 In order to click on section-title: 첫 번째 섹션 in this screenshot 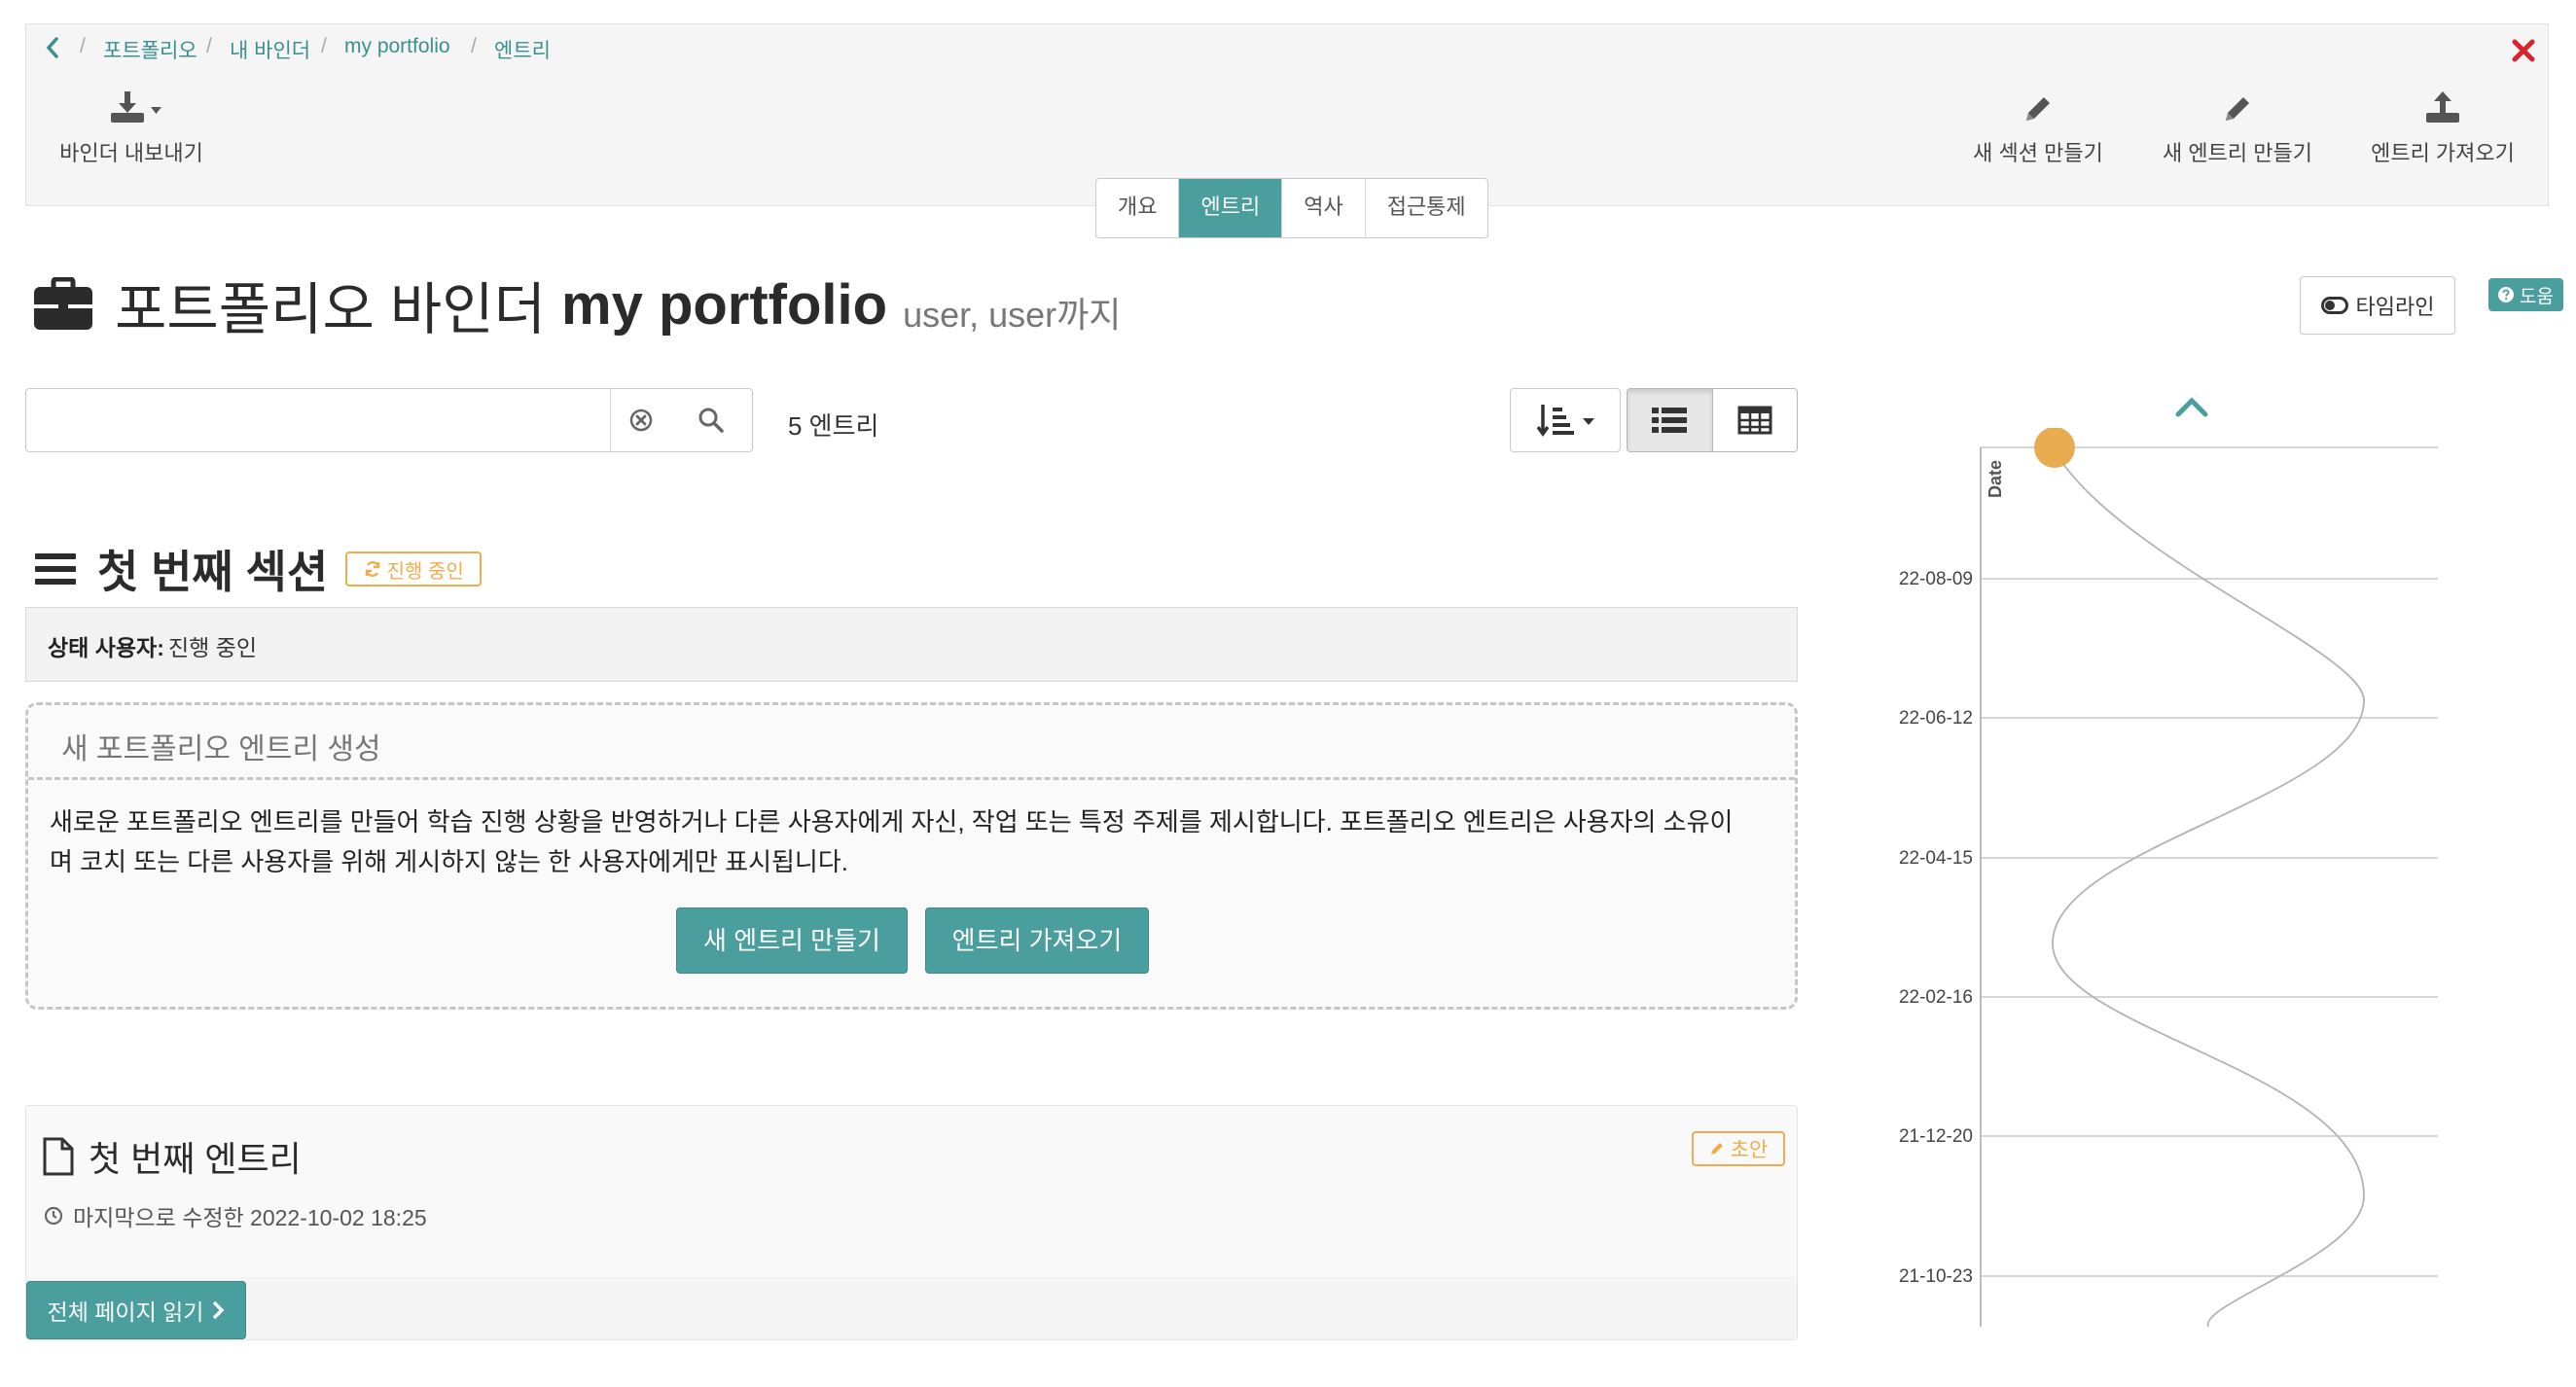, I will do `click(213, 572)`.